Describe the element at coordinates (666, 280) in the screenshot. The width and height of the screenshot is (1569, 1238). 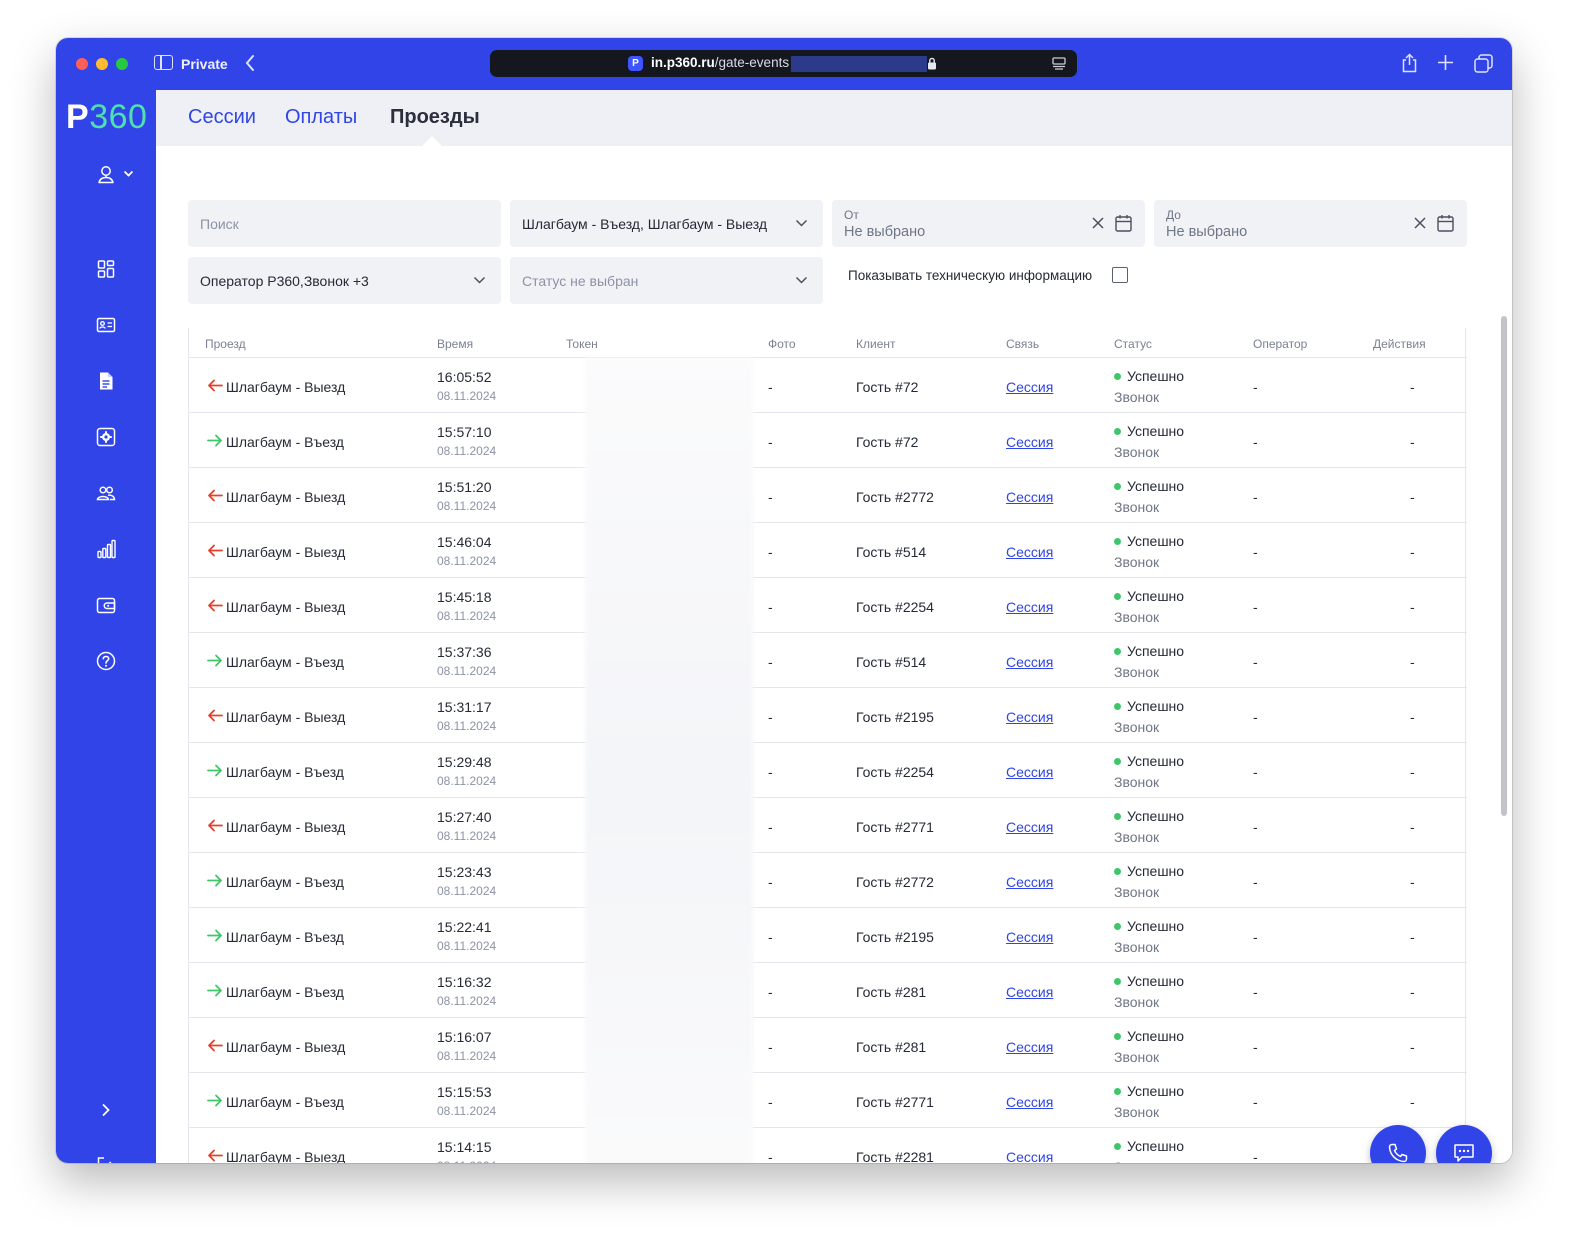
I see `status-select: Статус не выбран` at that location.